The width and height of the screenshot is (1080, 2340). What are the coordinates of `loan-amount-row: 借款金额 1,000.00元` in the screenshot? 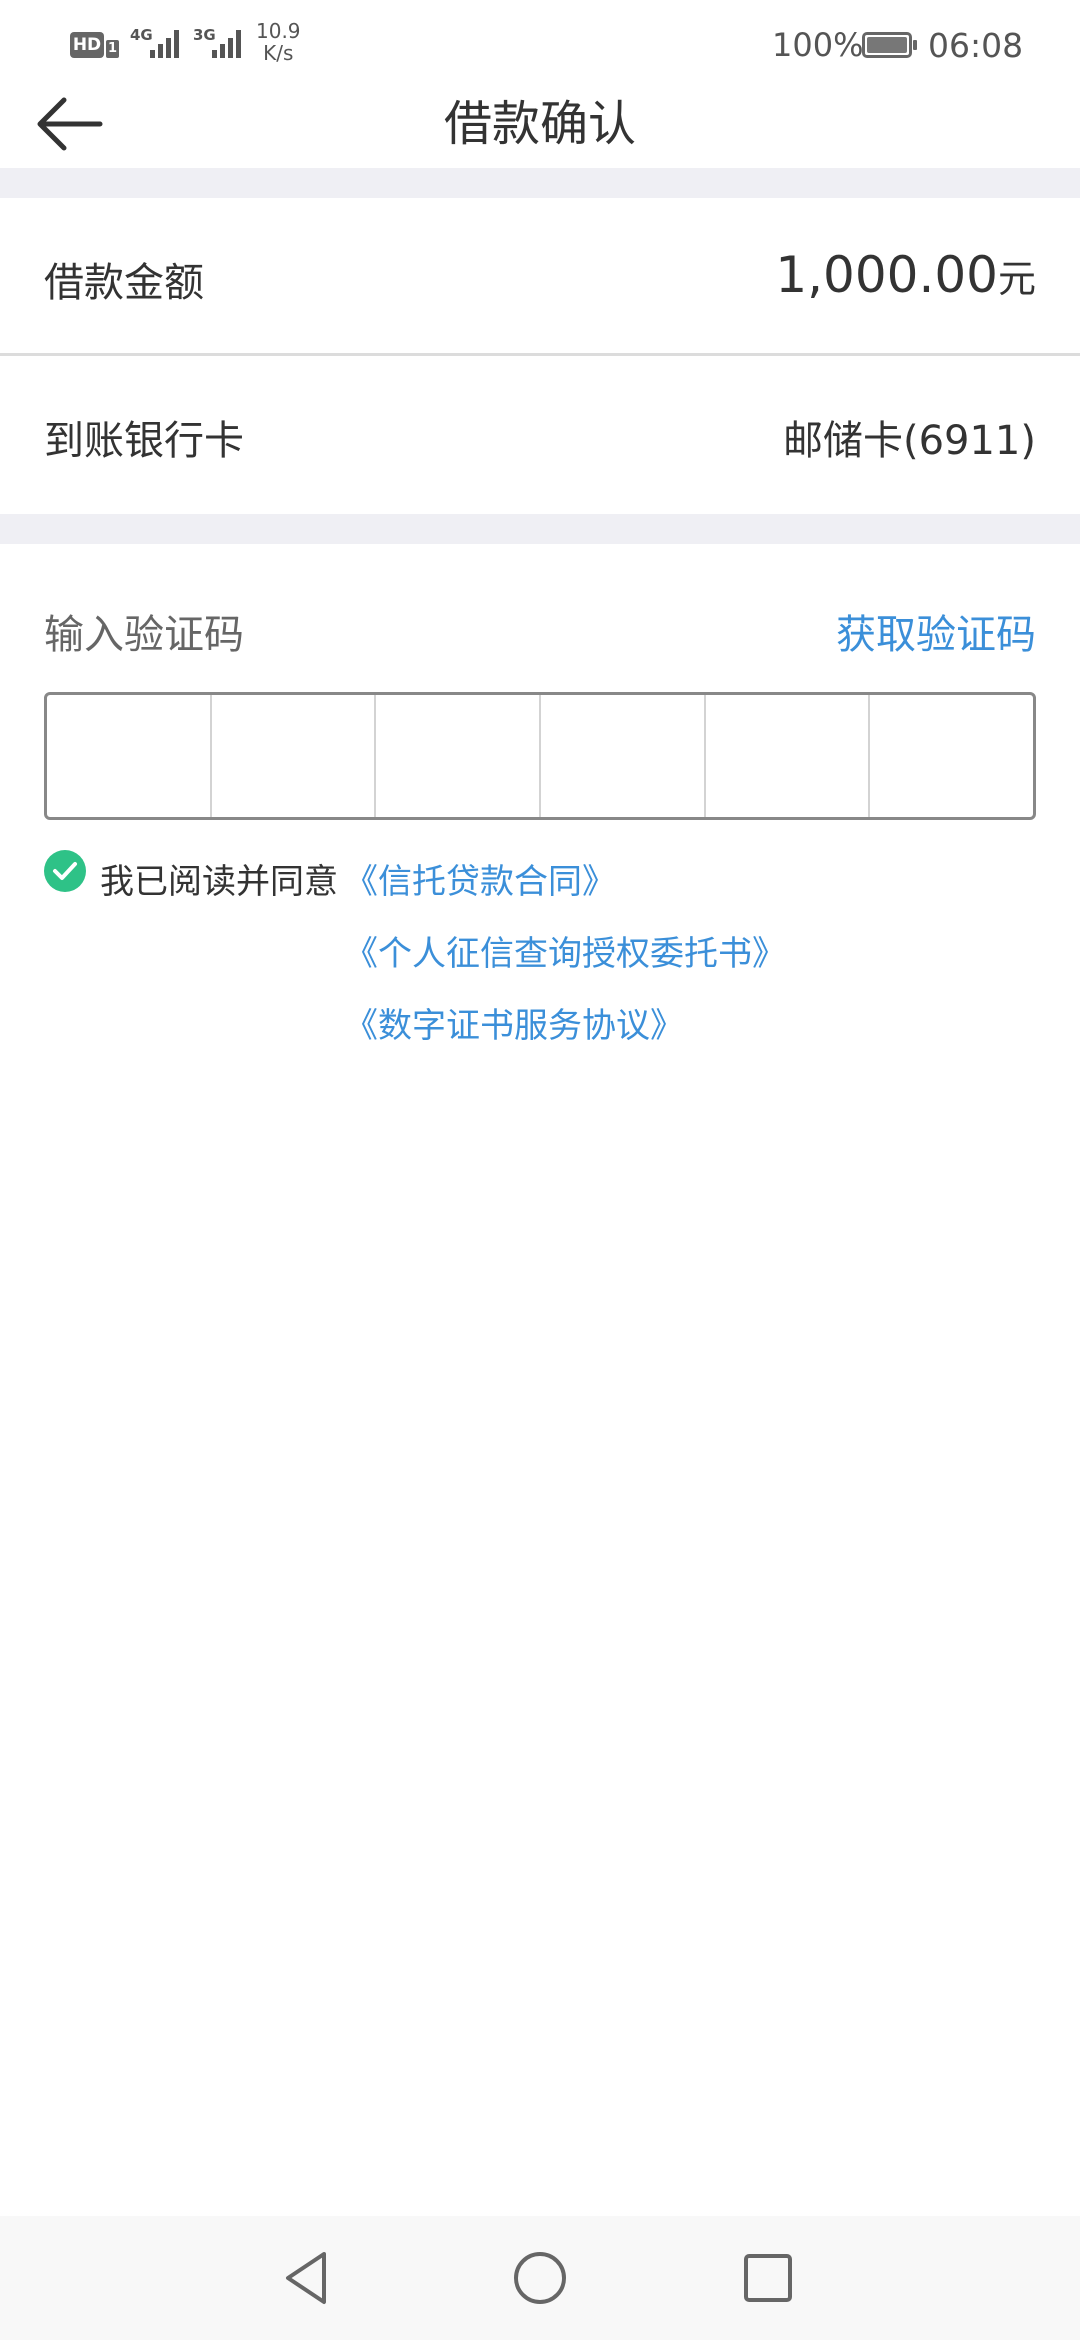 It's located at (540, 276).